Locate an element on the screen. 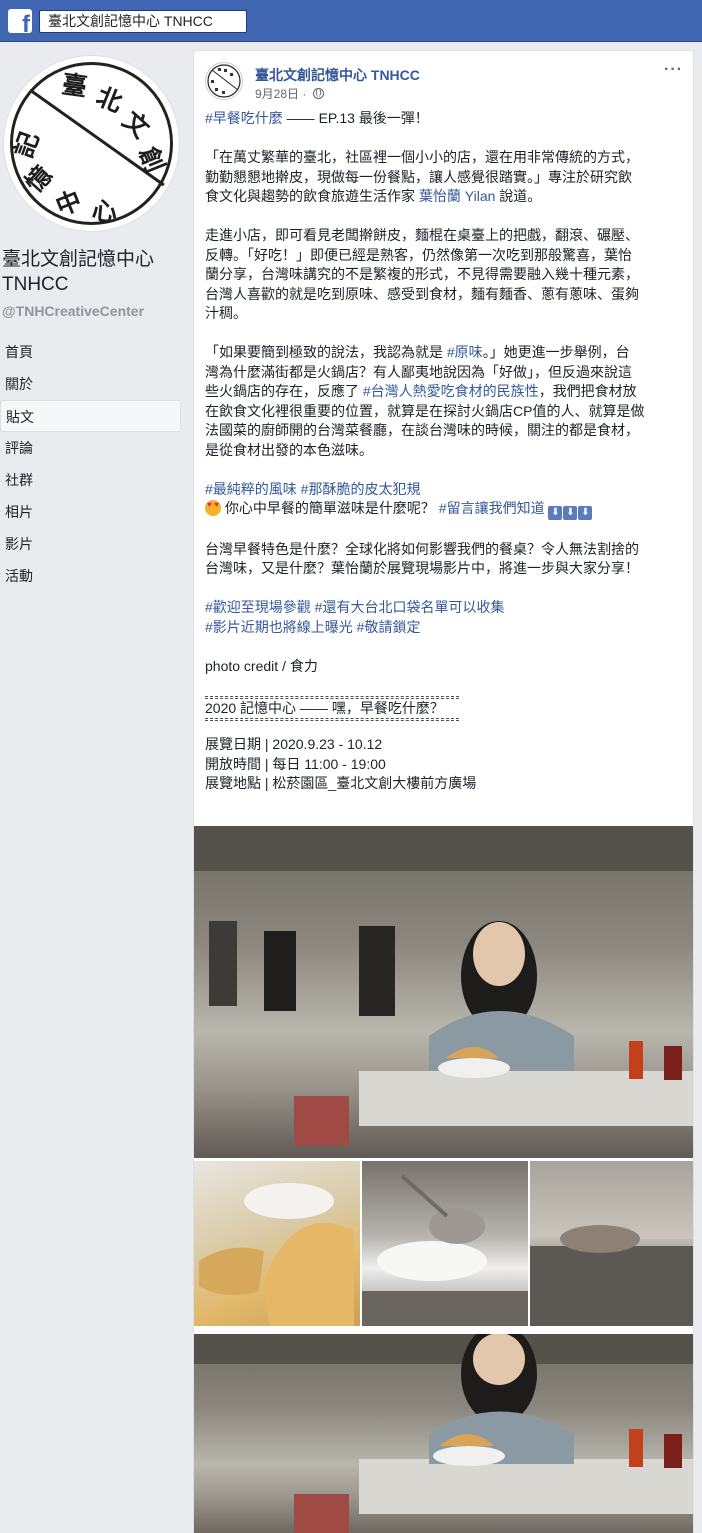  post-text-line: 台灣早餐特色是什麼？全球化將如何影響我們的餐桌？令人無法割捨的 is located at coordinates (422, 548).